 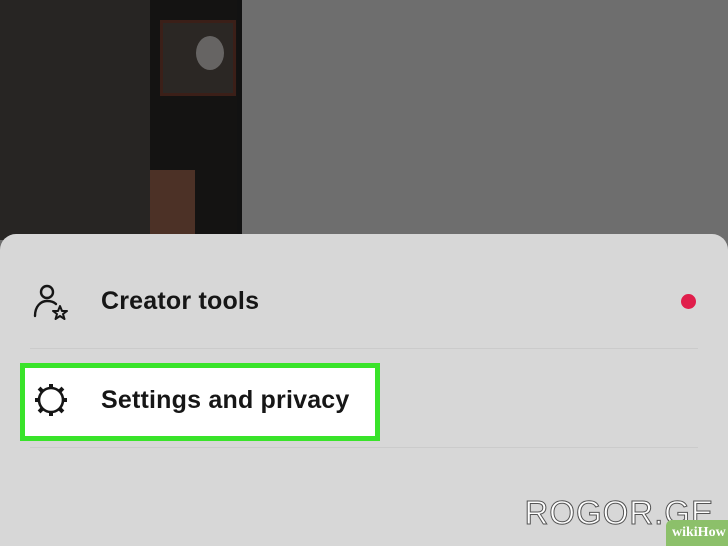 I want to click on menu-item-label: Creator tools, so click(x=180, y=300).